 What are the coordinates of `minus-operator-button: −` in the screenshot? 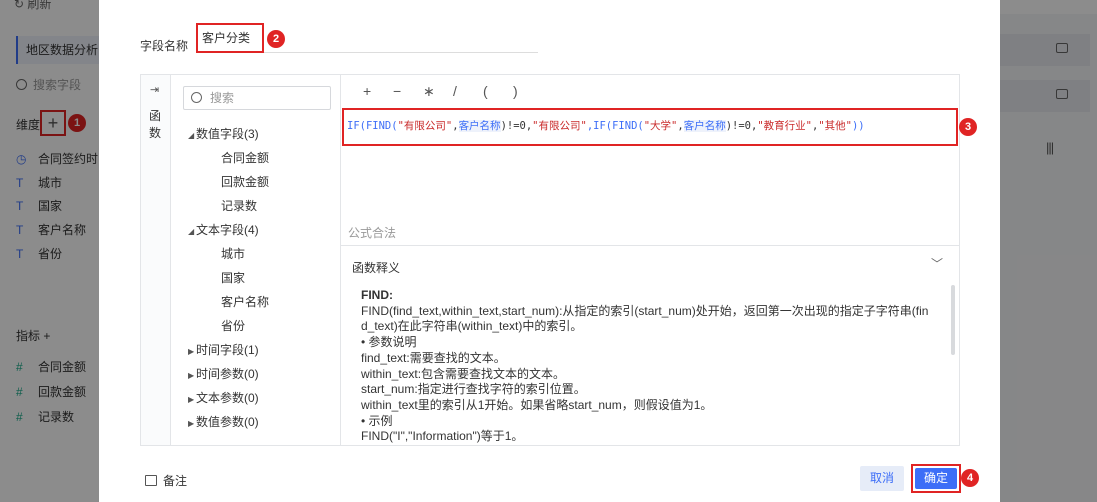 It's located at (408, 91).